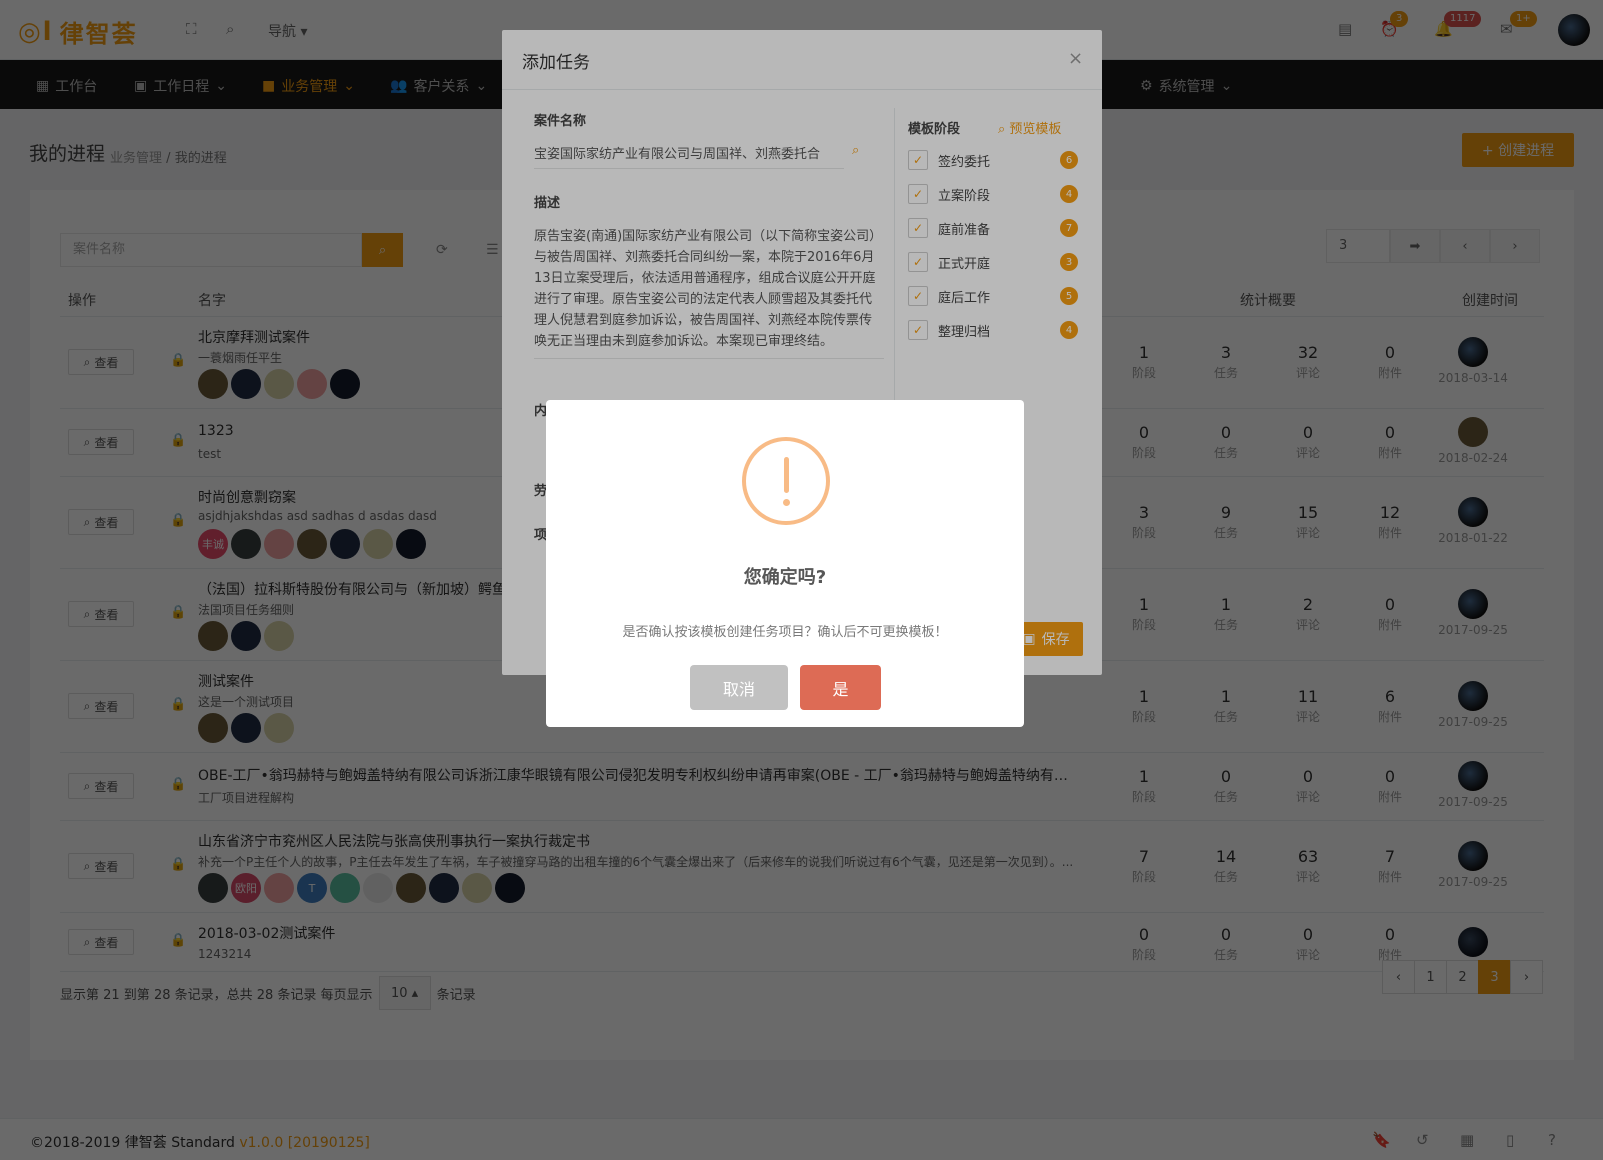 This screenshot has width=1603, height=1160. Describe the element at coordinates (785, 632) in the screenshot. I see `confirm-message: 是否确认按该模板创建任务项目？确认后不可更换模板！` at that location.